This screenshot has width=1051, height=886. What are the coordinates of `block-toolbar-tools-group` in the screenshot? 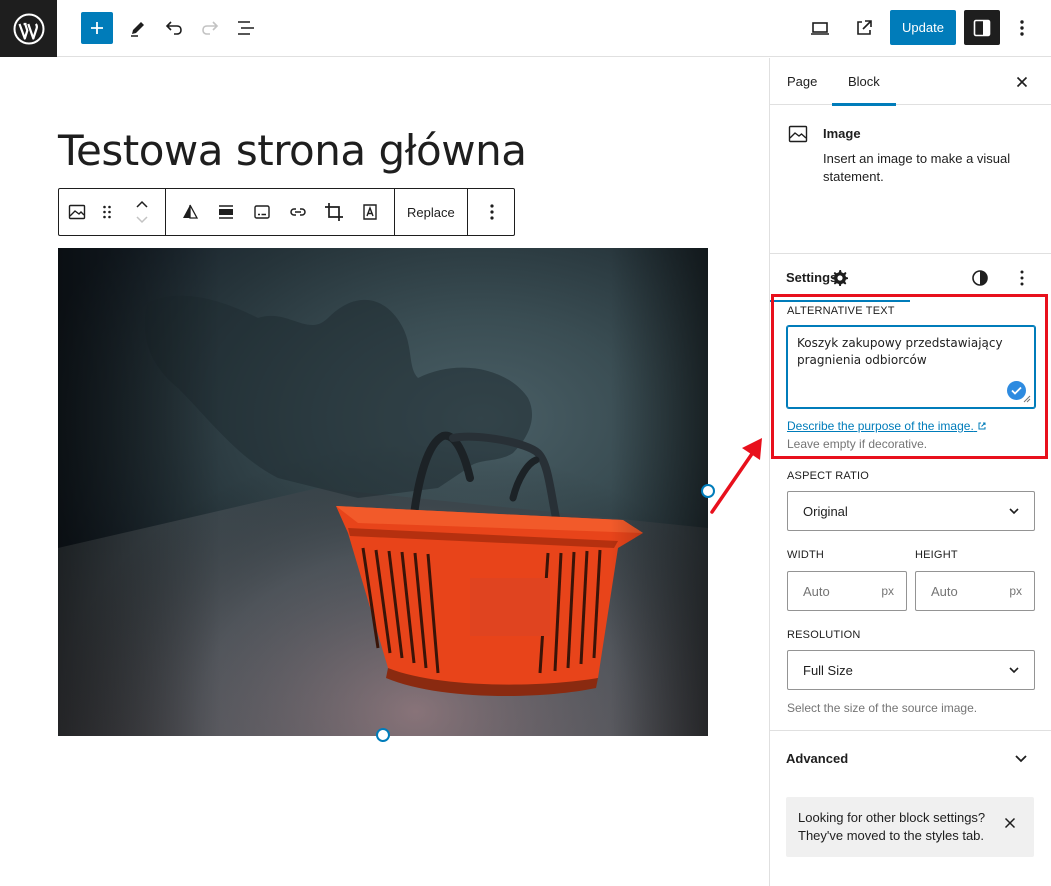 It's located at (280, 212).